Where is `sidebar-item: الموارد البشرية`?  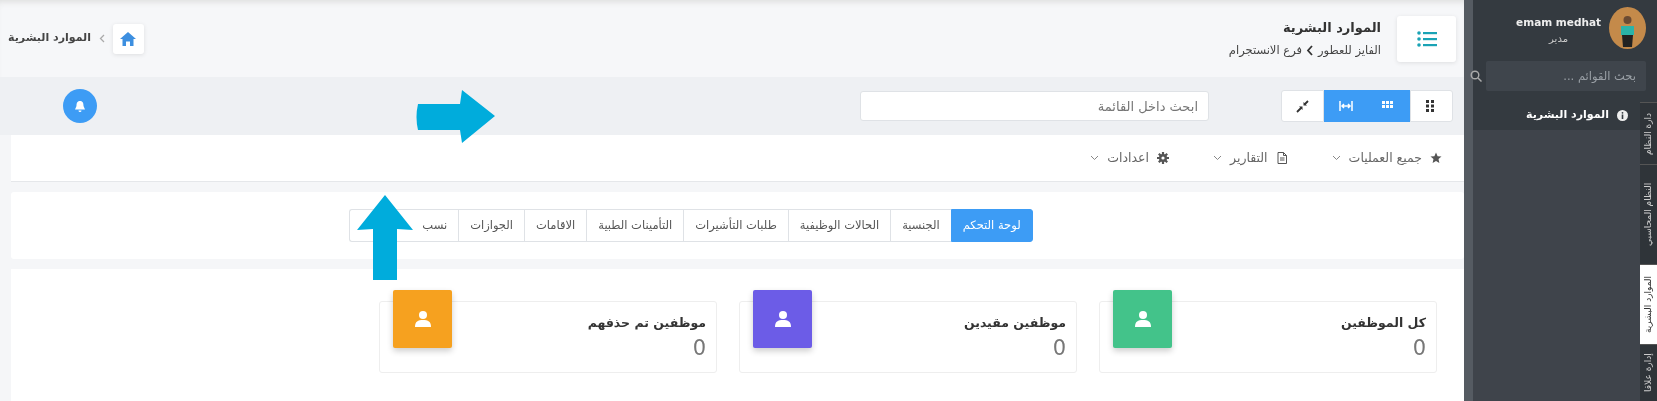
sidebar-item: الموارد البشرية is located at coordinates (1556, 115).